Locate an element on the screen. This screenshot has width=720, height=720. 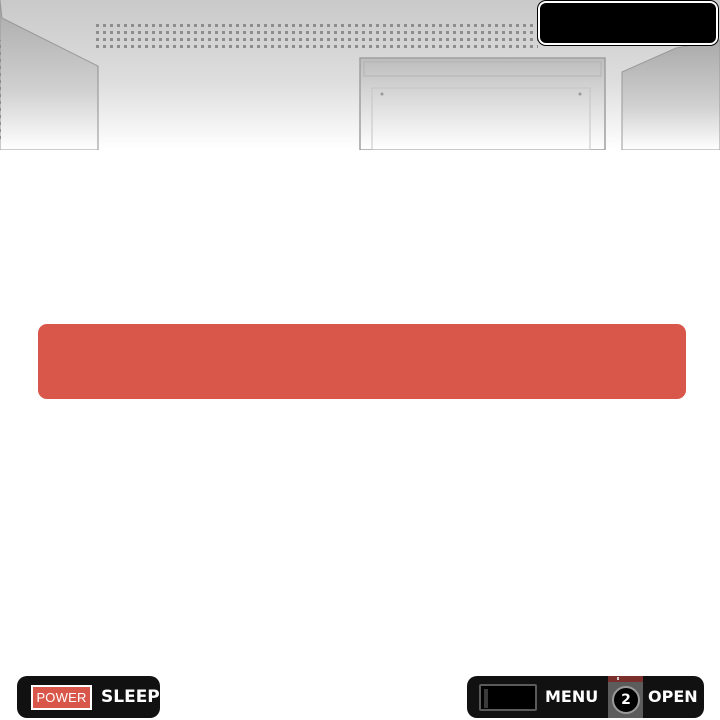
right-control-strip: MENU 2 OPEN is located at coordinates (585, 697).